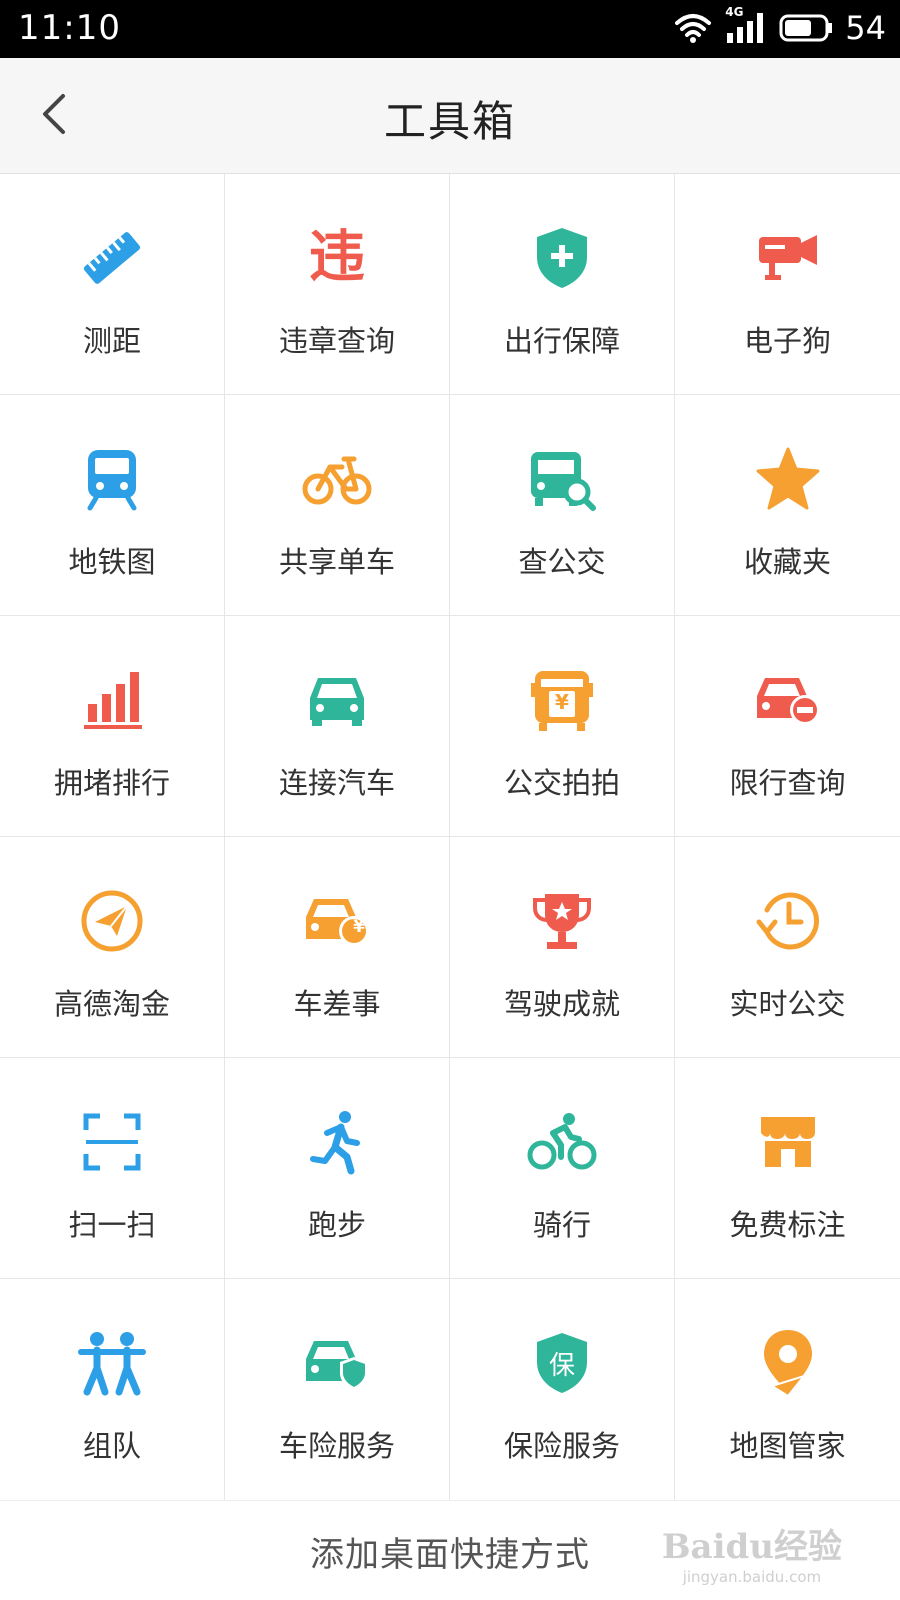 This screenshot has width=900, height=1600. Describe the element at coordinates (751, 1547) in the screenshot. I see `watermark-logo: Baidu经验` at that location.